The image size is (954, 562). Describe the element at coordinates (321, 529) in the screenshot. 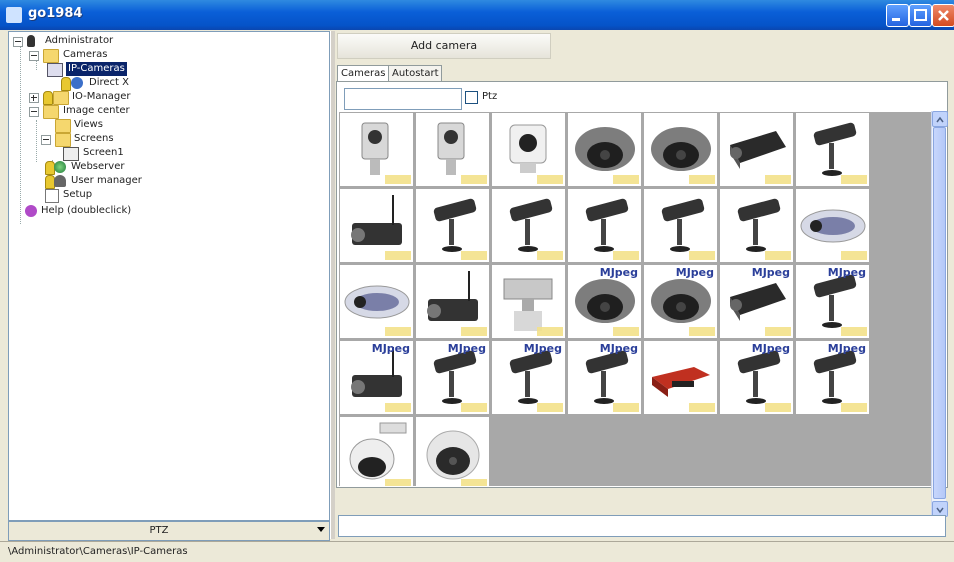

I see `dropdown-arrow-icon` at that location.